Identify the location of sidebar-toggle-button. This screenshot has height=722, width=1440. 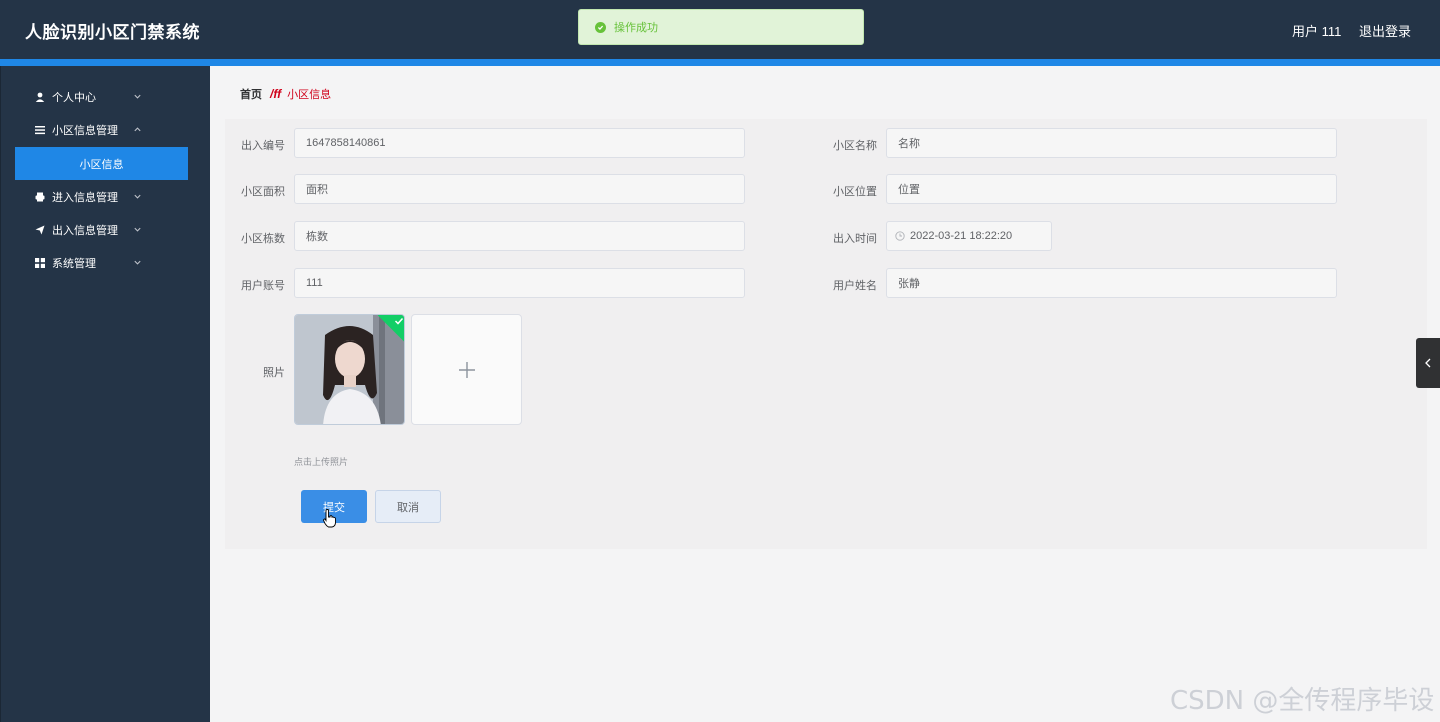
(1428, 363).